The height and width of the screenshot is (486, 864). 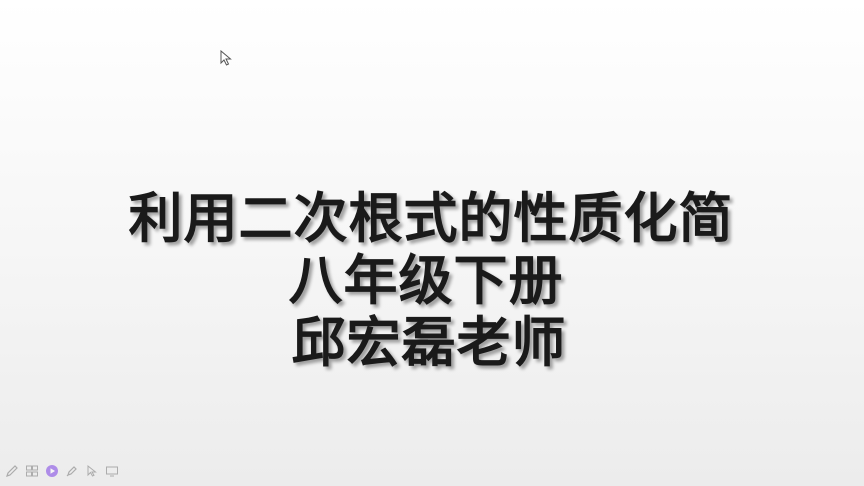 I want to click on pen-icon, so click(x=12, y=471).